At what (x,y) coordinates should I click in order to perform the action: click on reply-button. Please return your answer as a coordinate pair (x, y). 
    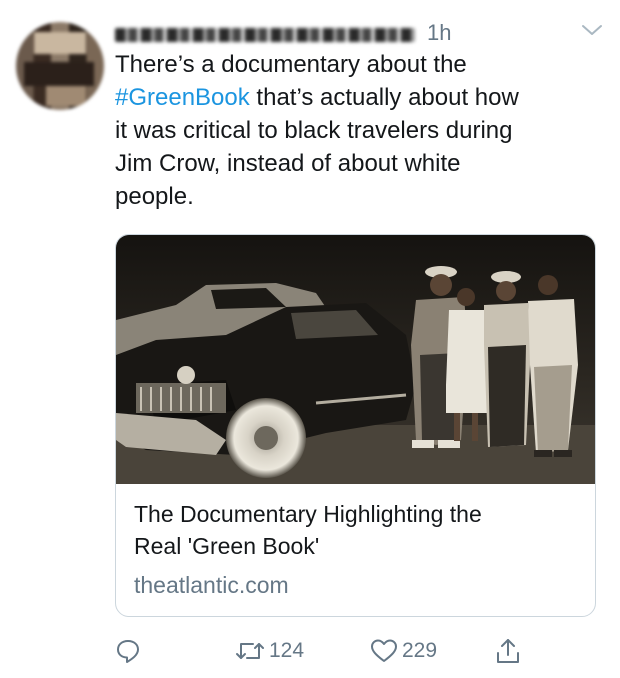
    Looking at the image, I should click on (128, 651).